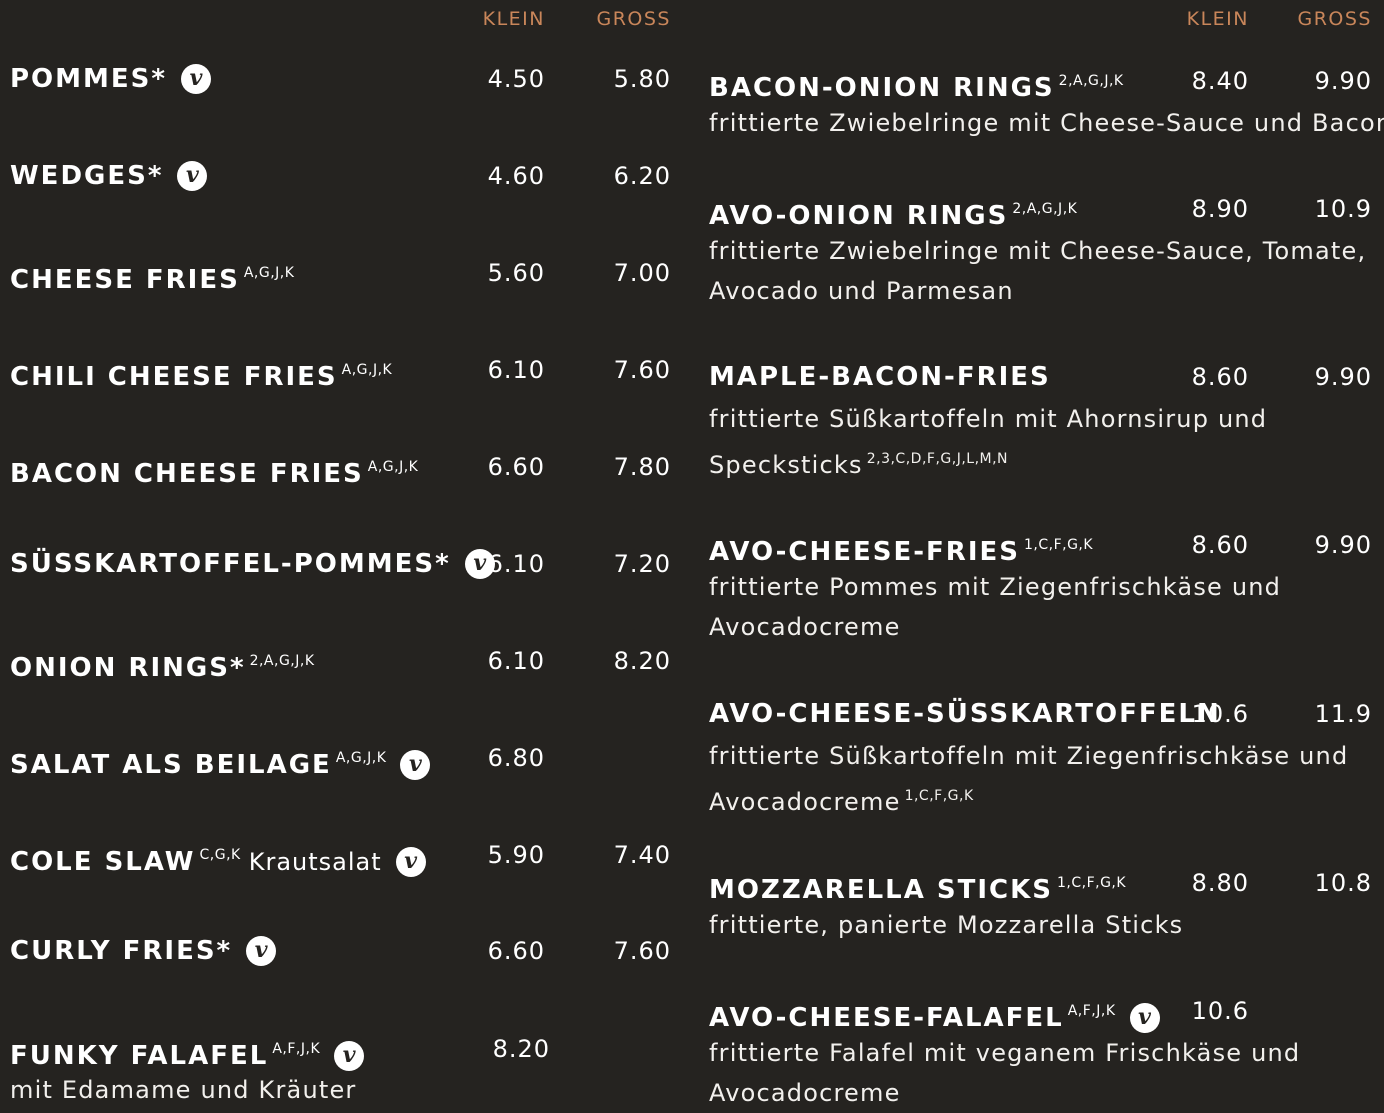 The image size is (1384, 1113). What do you see at coordinates (516, 273) in the screenshot?
I see `price-klein: 5.60` at bounding box center [516, 273].